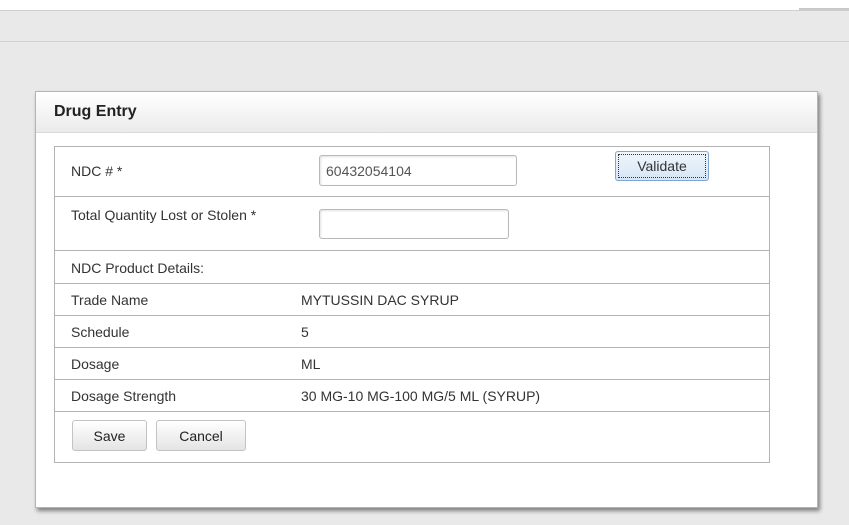 Image resolution: width=849 pixels, height=525 pixels. Describe the element at coordinates (109, 435) in the screenshot. I see `save-button: Save` at that location.